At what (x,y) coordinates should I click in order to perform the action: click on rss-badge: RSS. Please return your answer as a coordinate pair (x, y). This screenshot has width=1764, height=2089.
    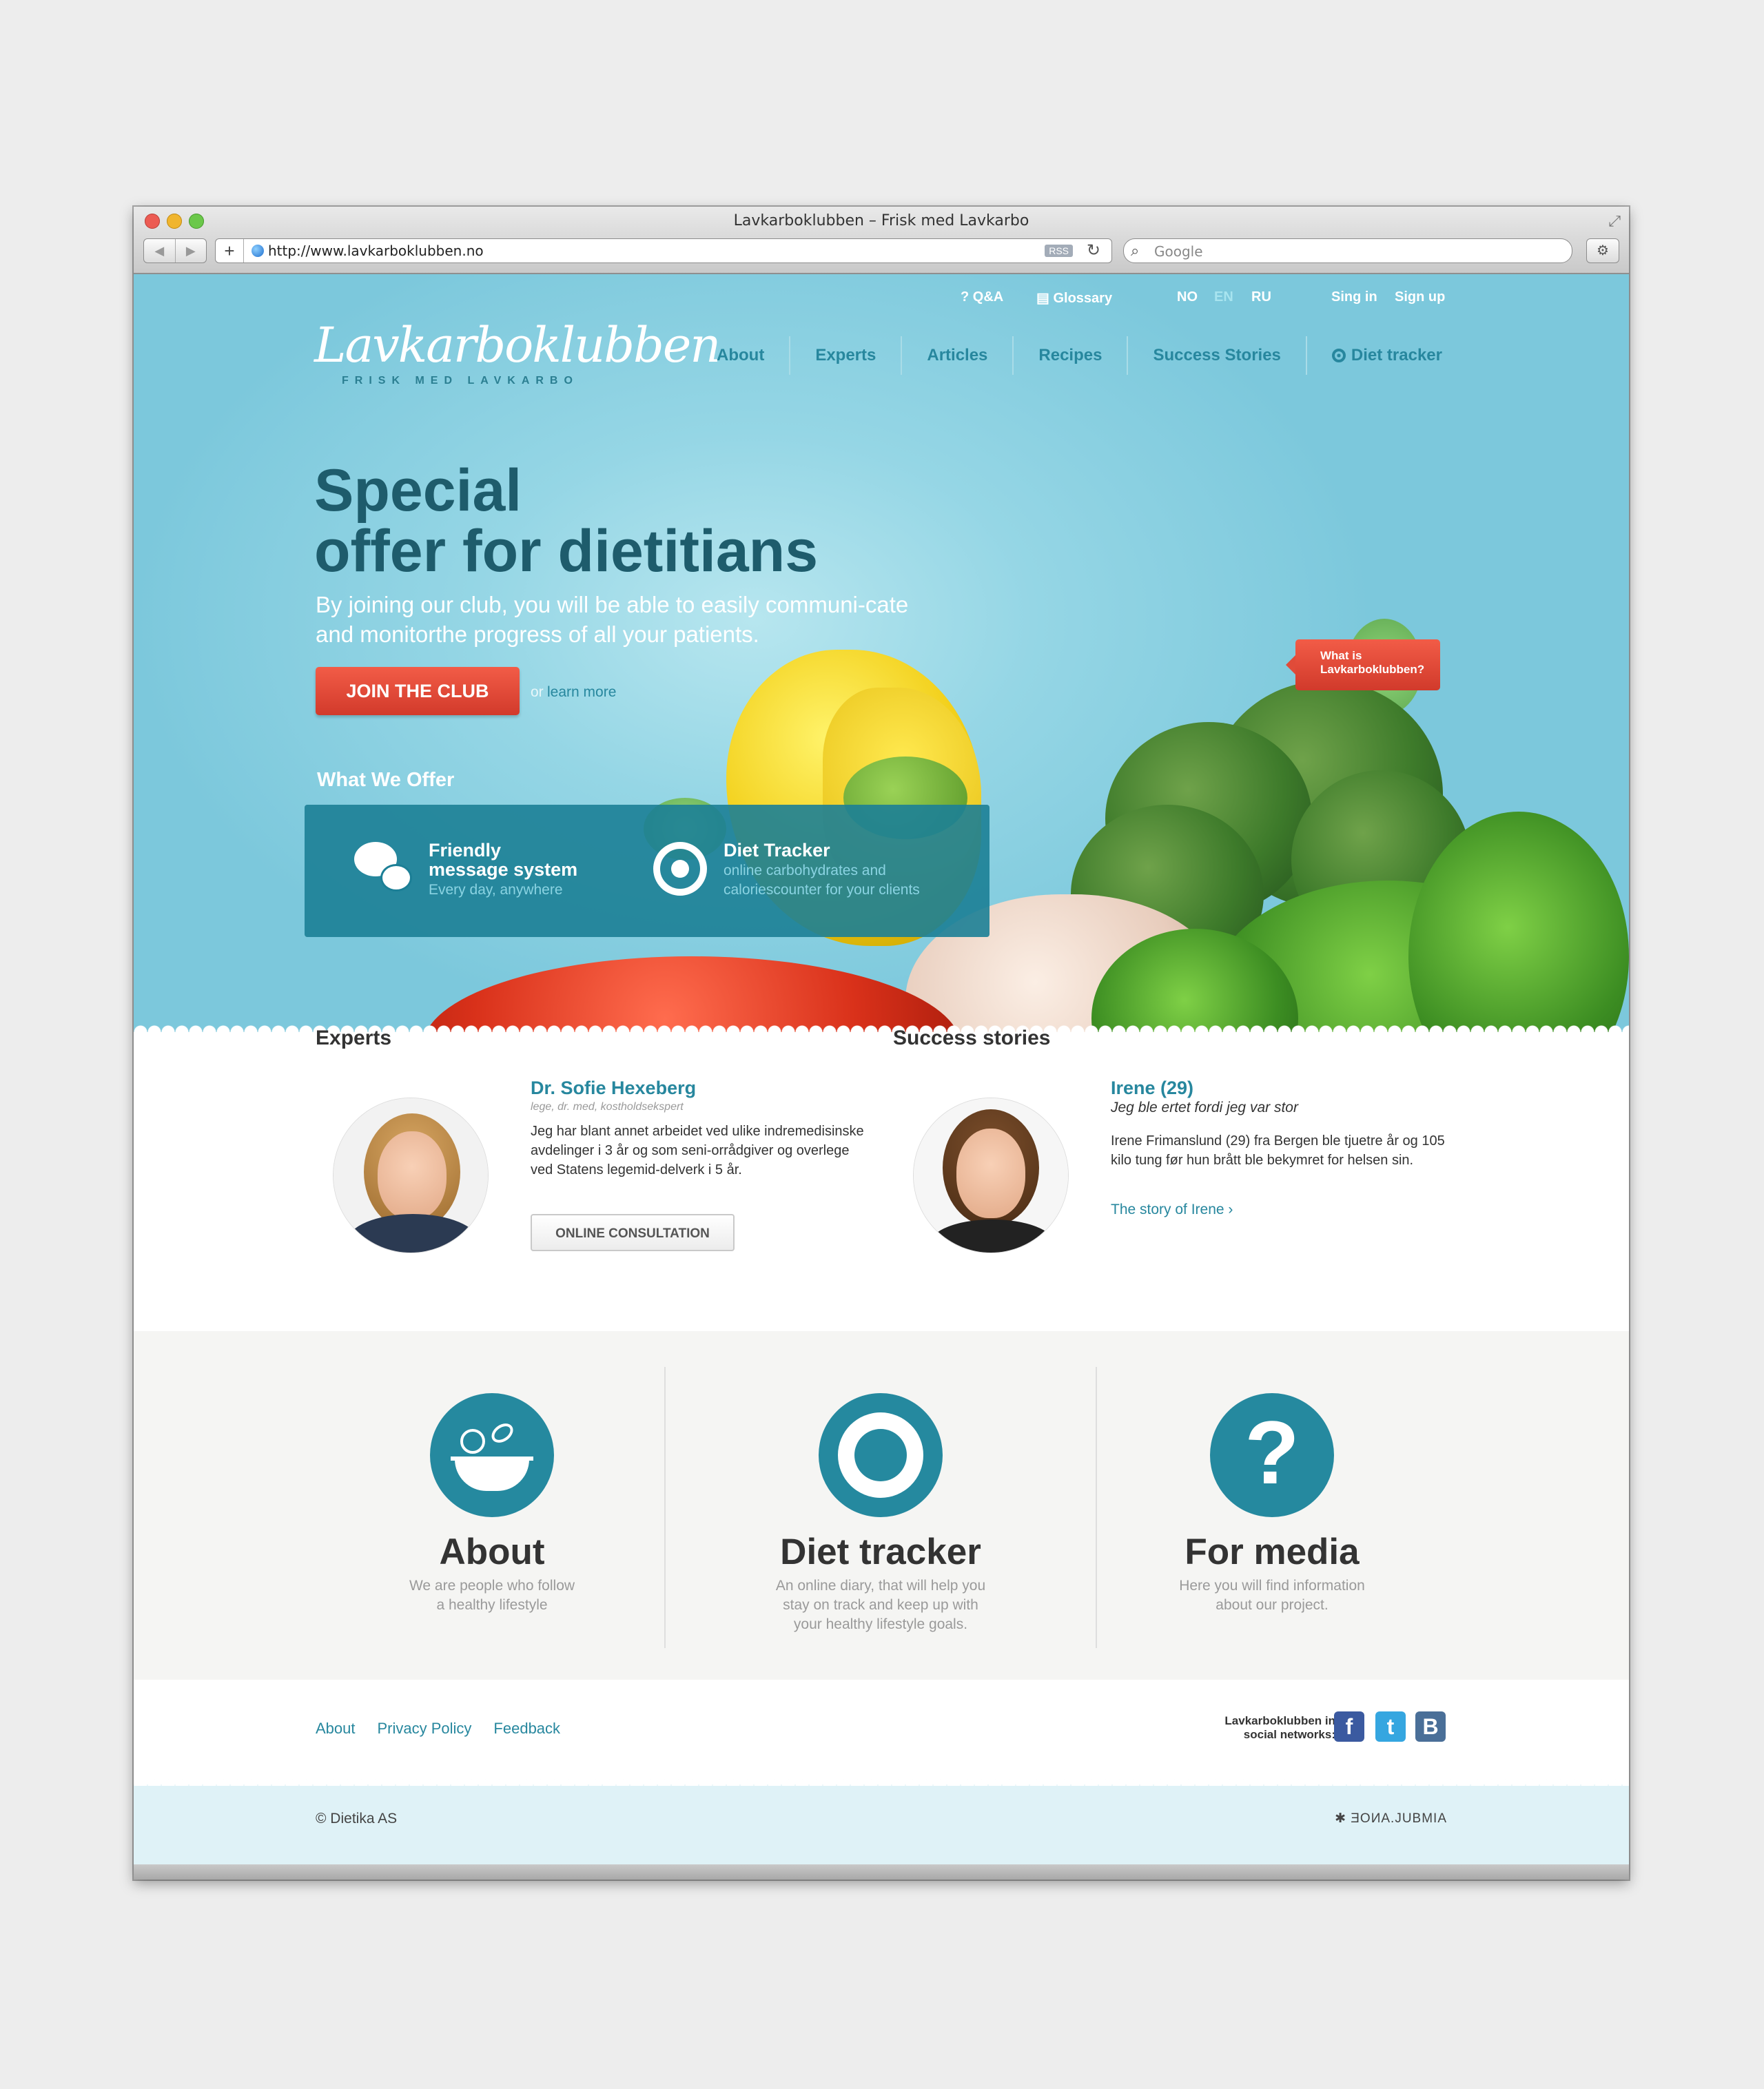
    Looking at the image, I should click on (1059, 251).